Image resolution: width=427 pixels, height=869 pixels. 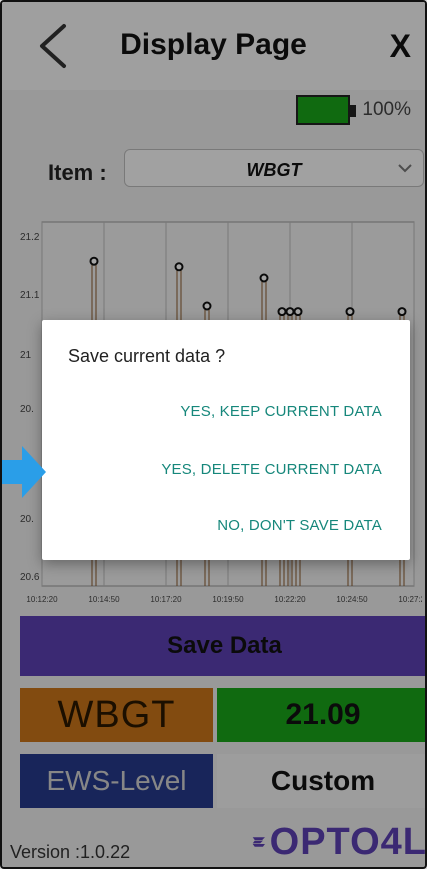 I want to click on dialog-message: Save current data ?, so click(x=147, y=356).